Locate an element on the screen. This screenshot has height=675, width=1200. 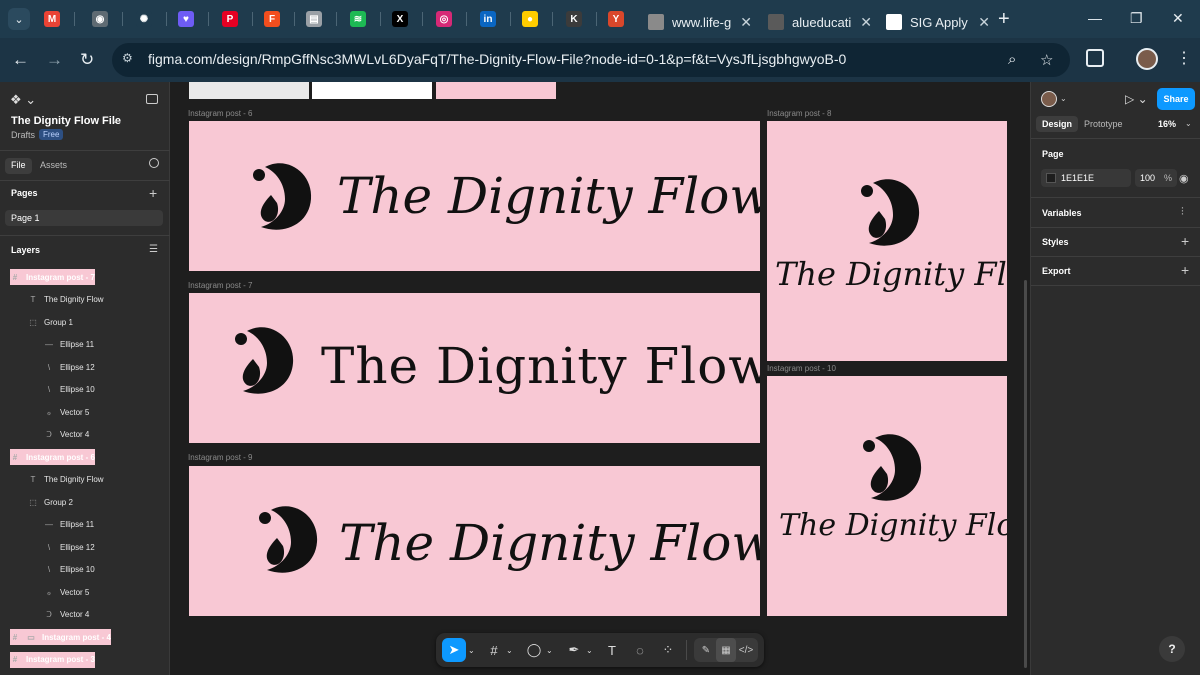
frame-instagram-post-8: The Dignity Flow is located at coordinates (887, 241).